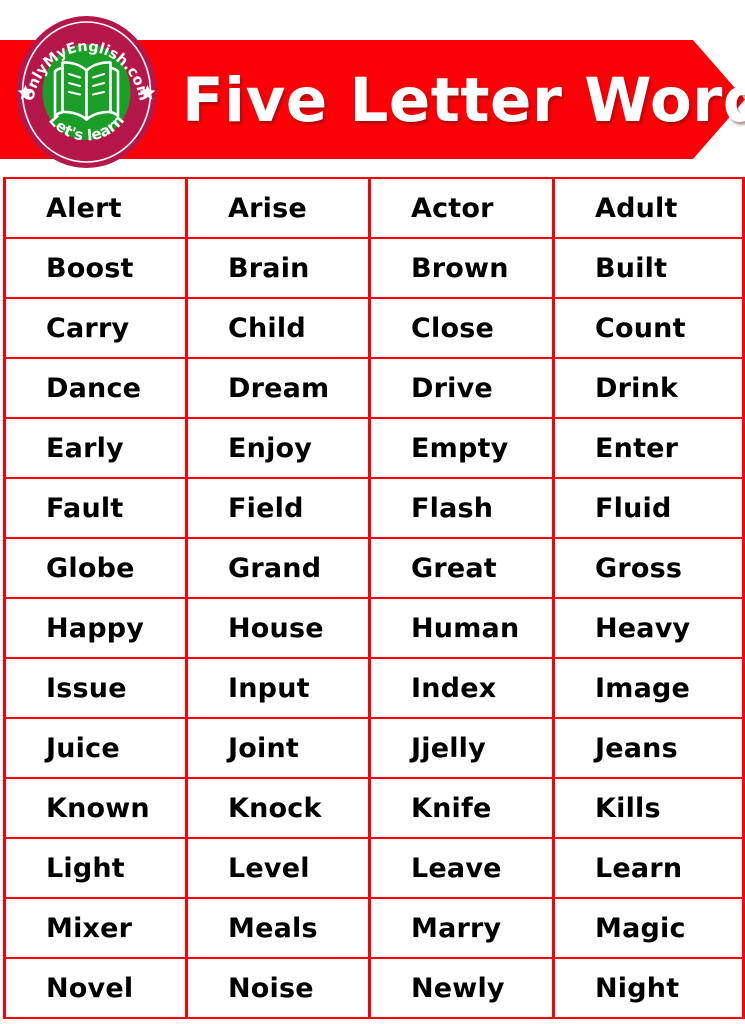  Describe the element at coordinates (648, 988) in the screenshot. I see `word-cell: Night` at that location.